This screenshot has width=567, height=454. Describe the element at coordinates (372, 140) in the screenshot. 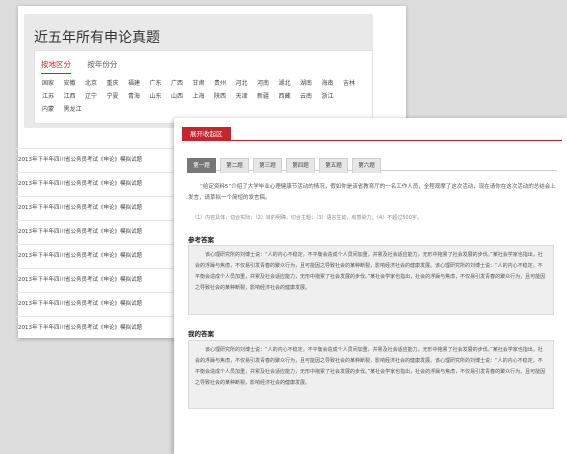

I see `divider` at that location.